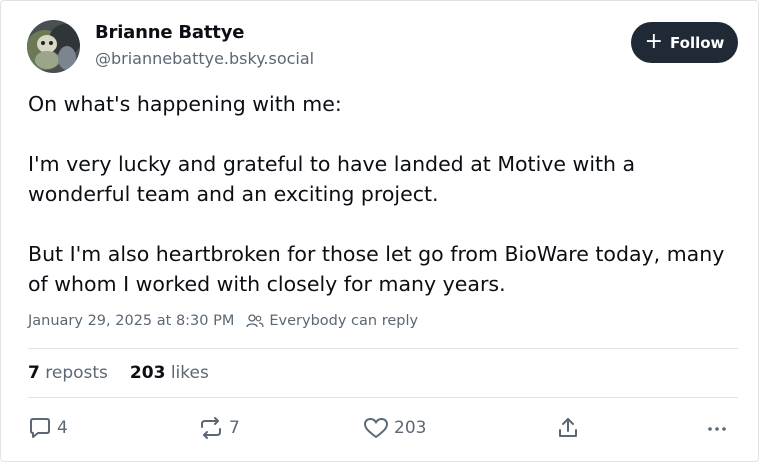 This screenshot has width=761, height=464. I want to click on heart-icon, so click(376, 428).